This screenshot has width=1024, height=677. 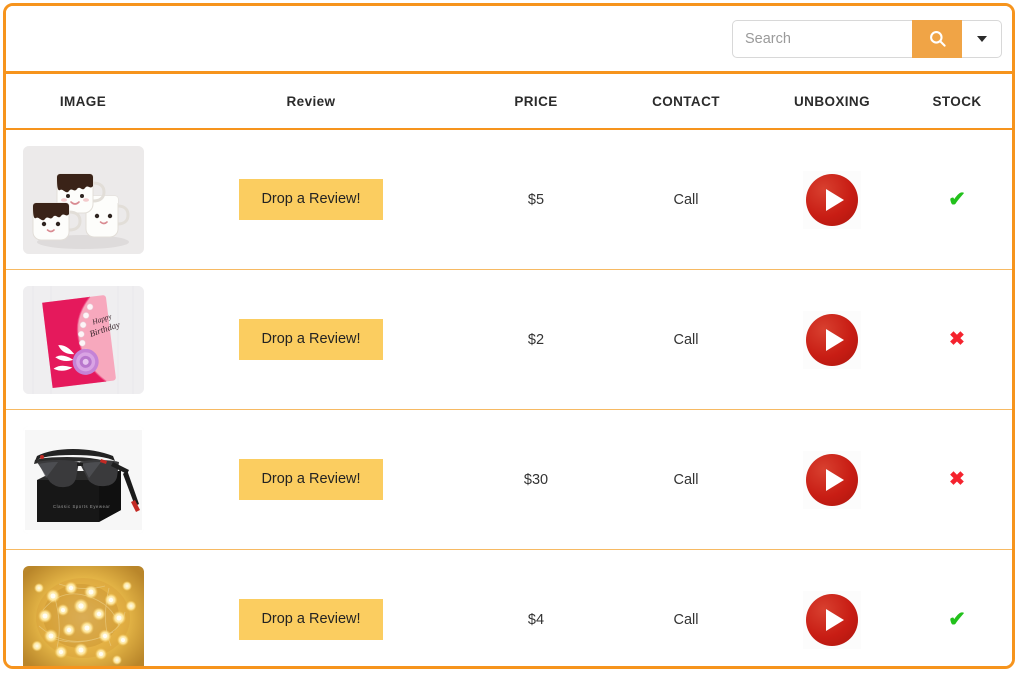 I want to click on search-group, so click(x=867, y=38).